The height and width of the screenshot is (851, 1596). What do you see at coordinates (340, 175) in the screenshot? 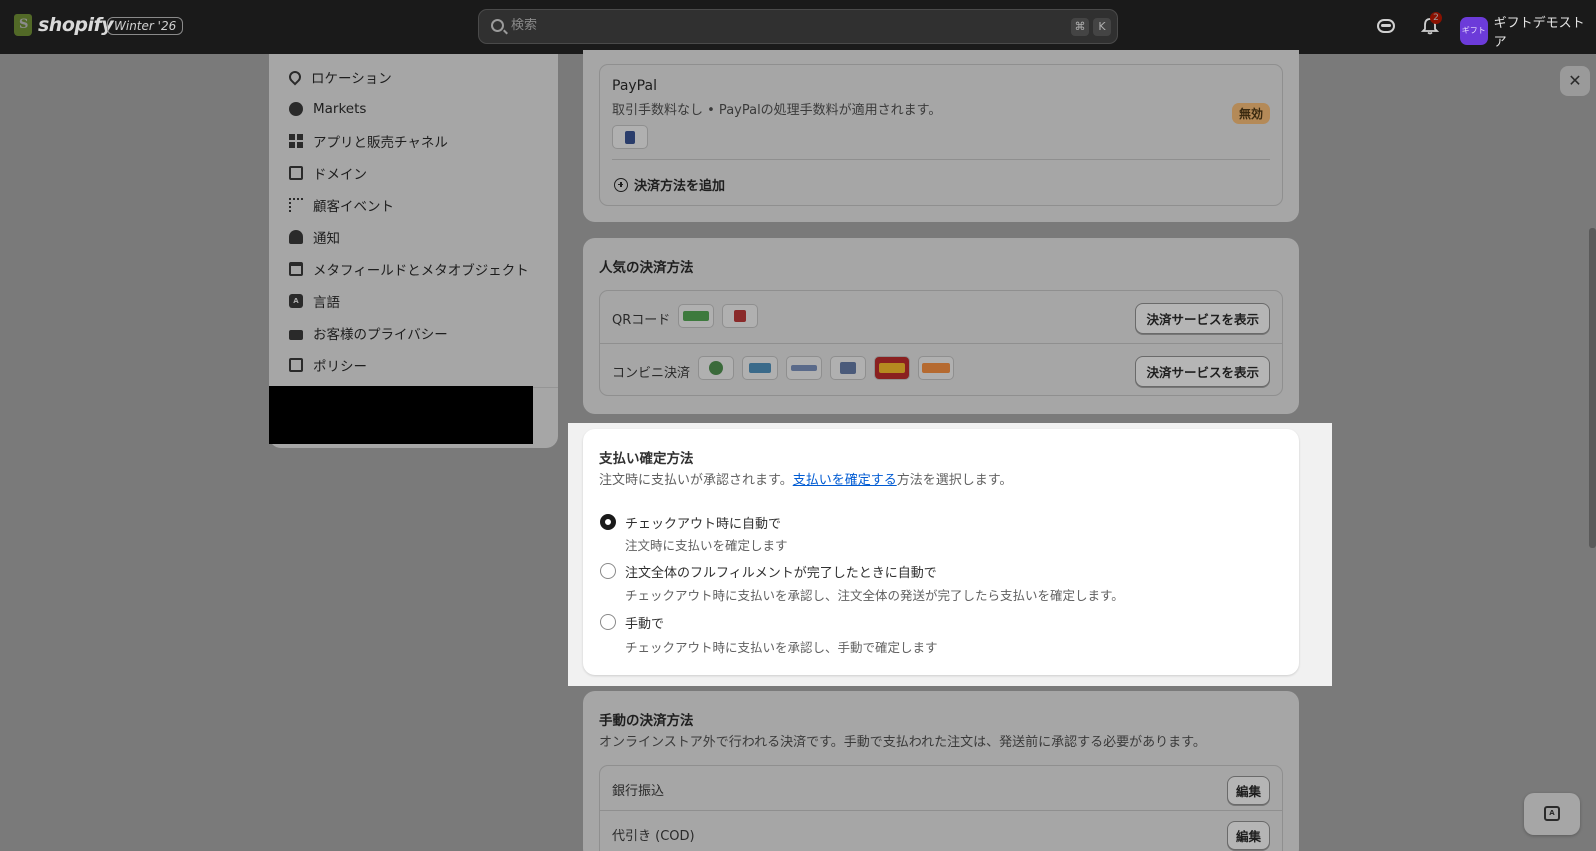
I see `sidebar-item-label: ドメイン` at bounding box center [340, 175].